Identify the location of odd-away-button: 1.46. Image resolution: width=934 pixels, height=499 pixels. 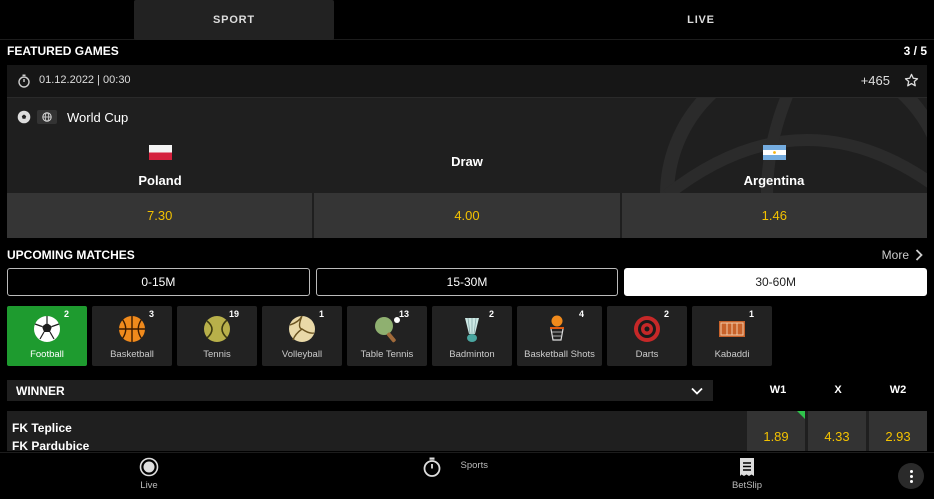
(774, 215).